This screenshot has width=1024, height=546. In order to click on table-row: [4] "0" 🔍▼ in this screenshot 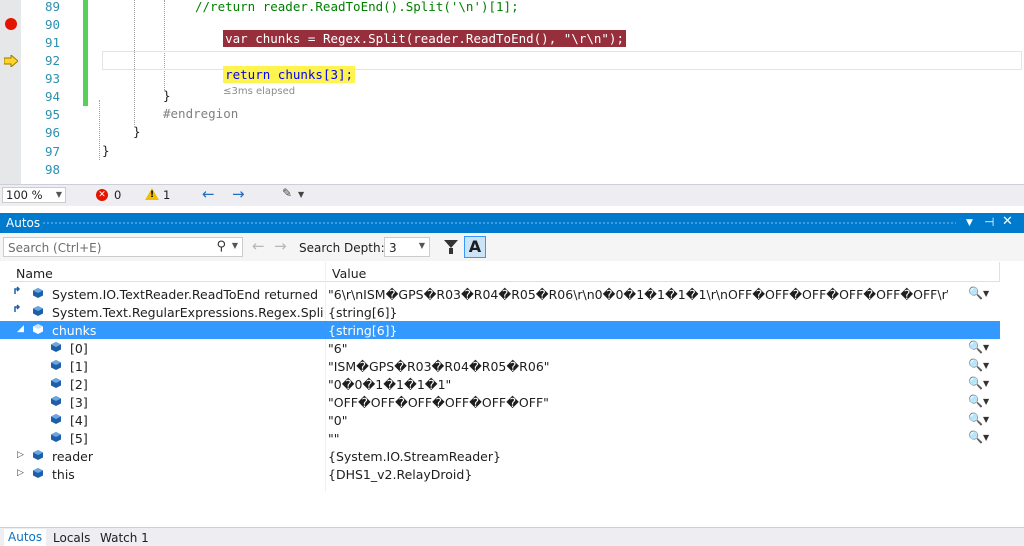, I will do `click(500, 420)`.